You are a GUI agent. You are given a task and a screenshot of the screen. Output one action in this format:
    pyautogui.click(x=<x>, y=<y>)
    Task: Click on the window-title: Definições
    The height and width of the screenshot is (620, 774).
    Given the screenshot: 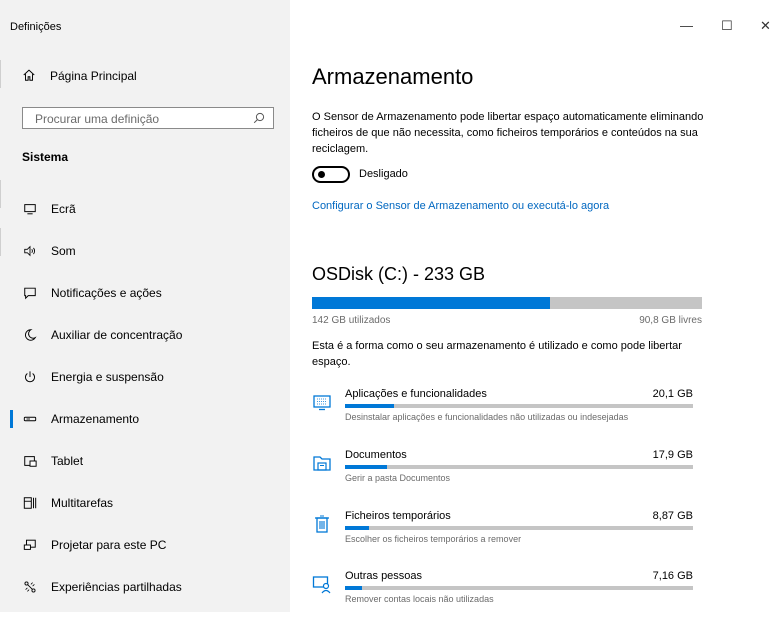 What is the action you would take?
    pyautogui.click(x=36, y=27)
    